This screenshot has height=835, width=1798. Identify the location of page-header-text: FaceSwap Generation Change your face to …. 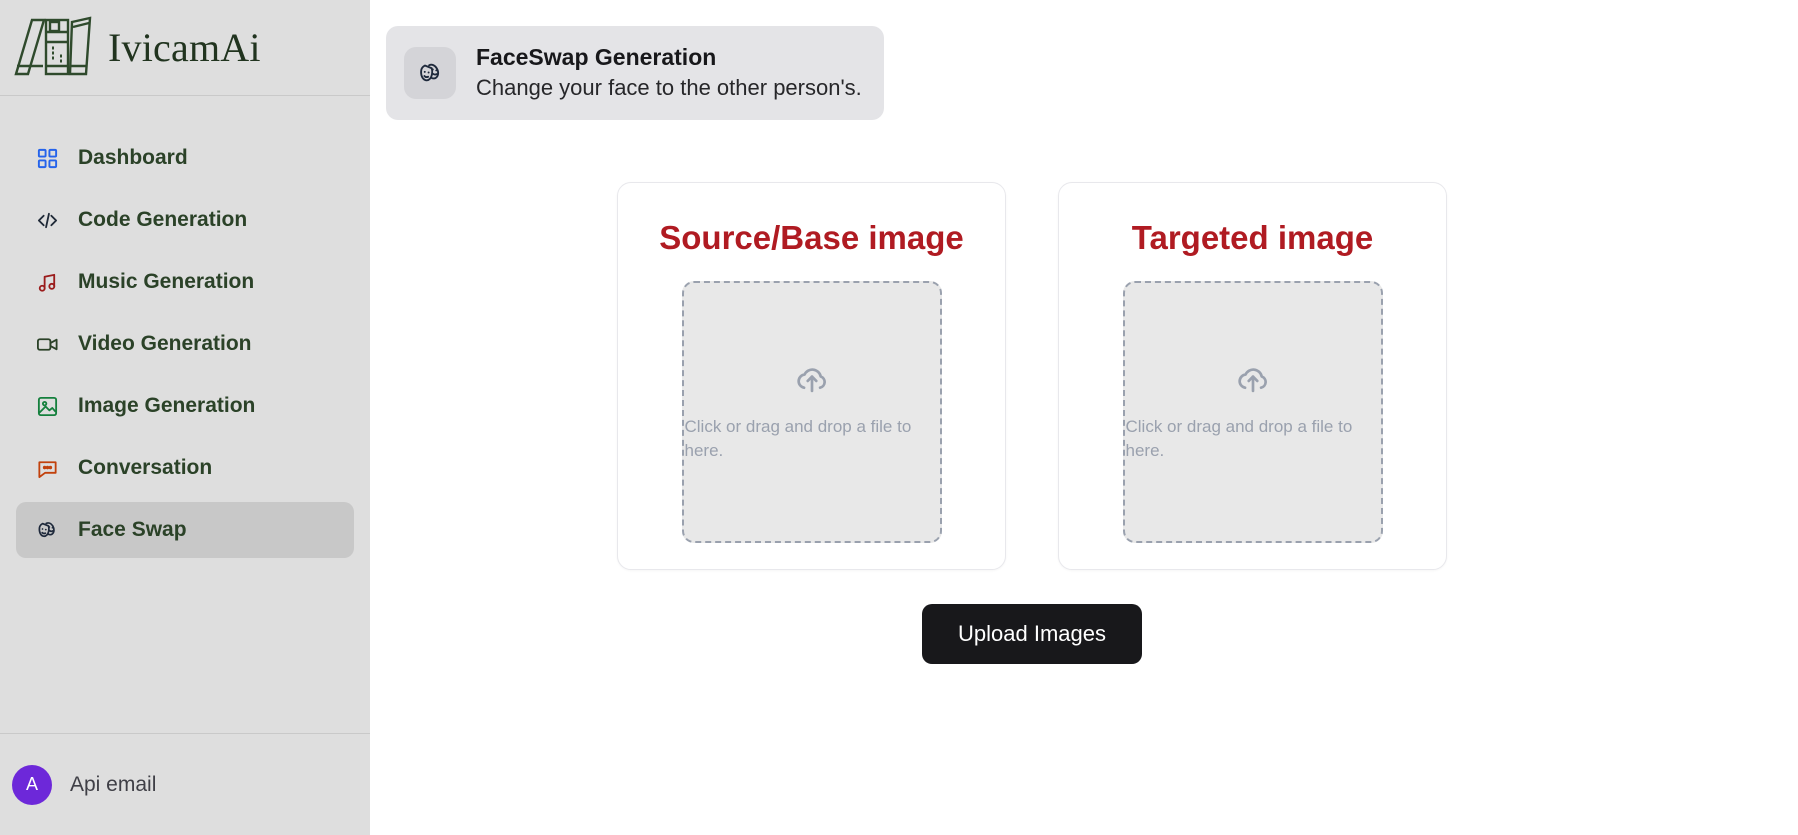
(669, 73).